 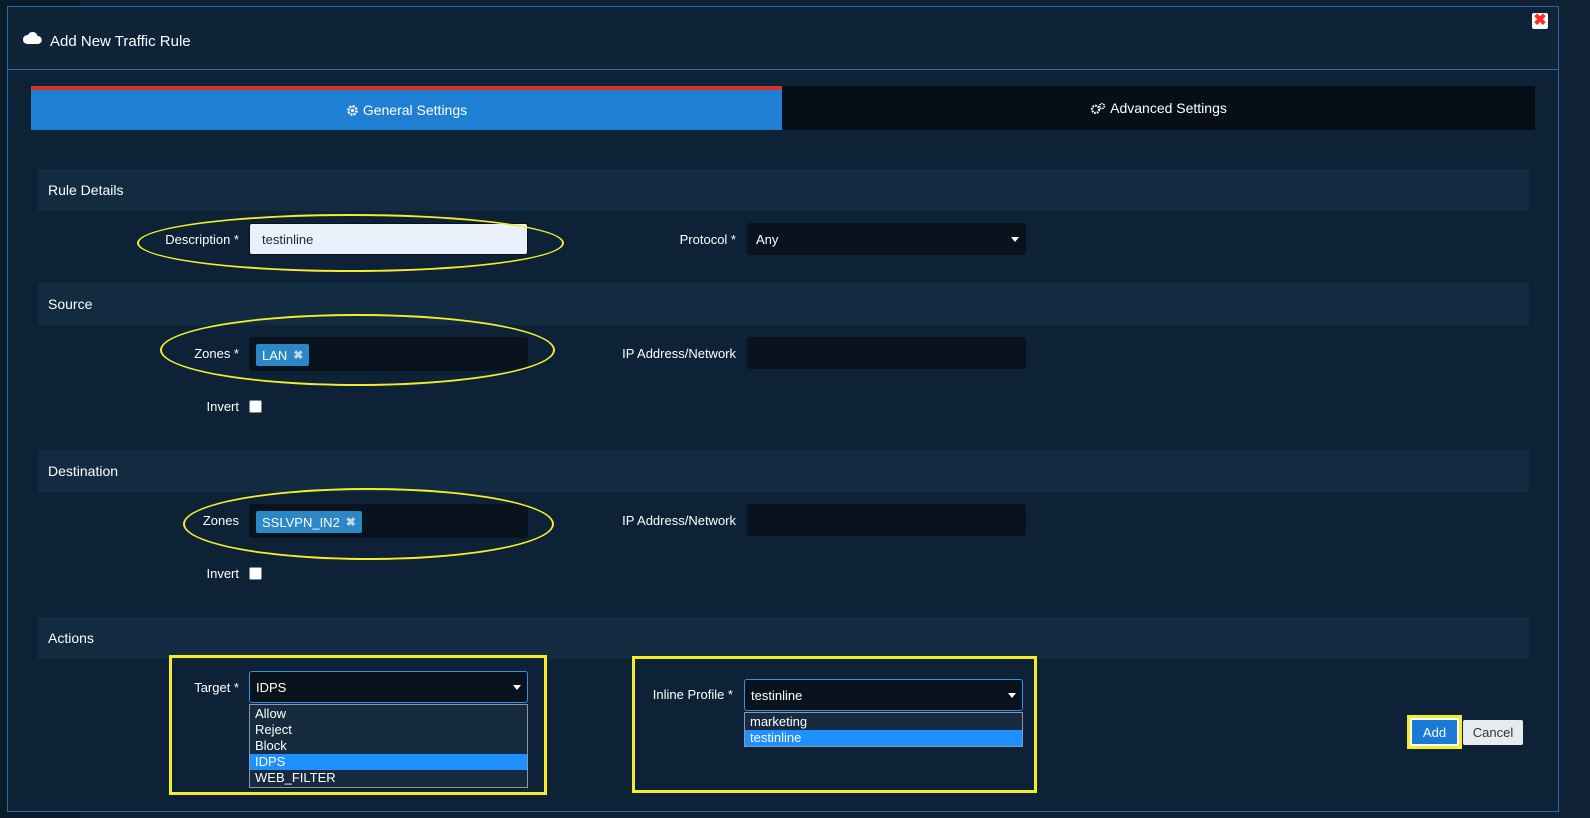 I want to click on zone-tag-lan: LAN ✖, so click(x=283, y=355).